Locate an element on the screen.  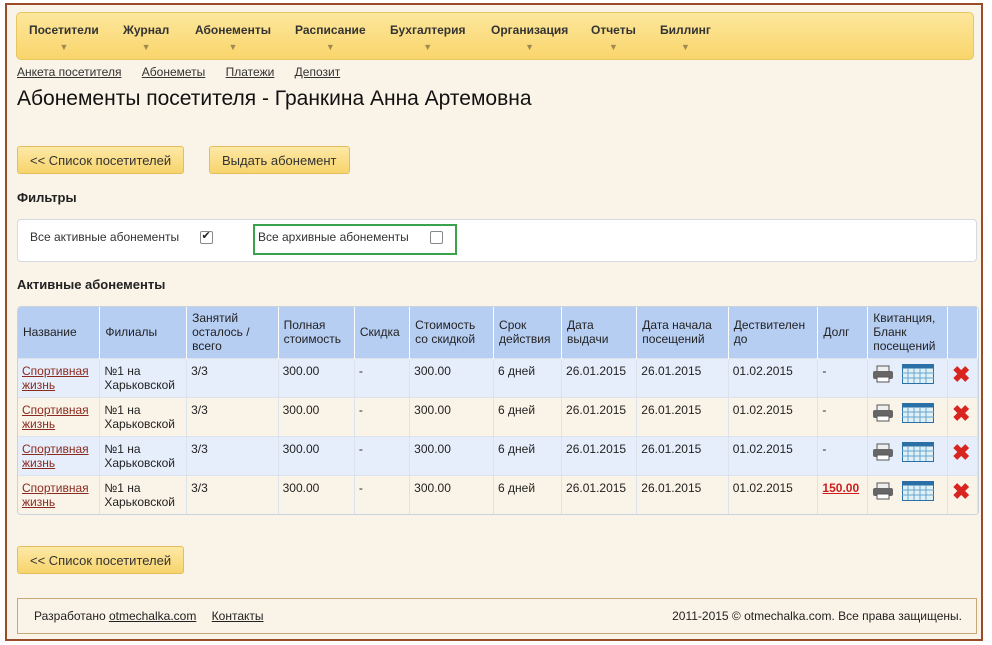
menu-label: Журнал is located at coordinates (146, 30).